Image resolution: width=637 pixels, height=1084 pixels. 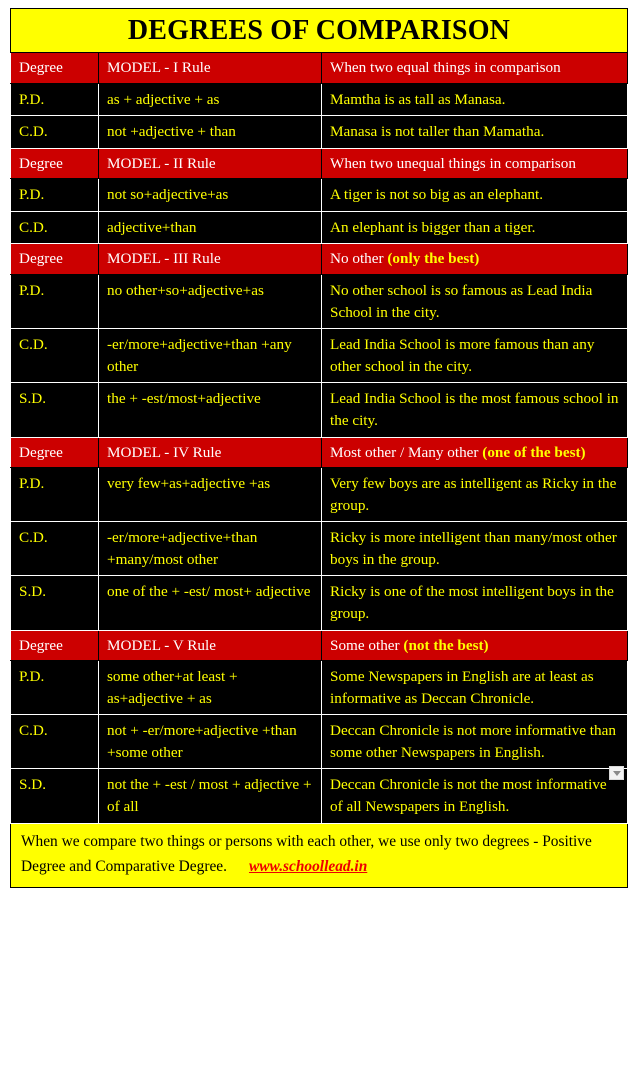 I want to click on row-example: Manasa is not taller than Mamatha., so click(x=474, y=132).